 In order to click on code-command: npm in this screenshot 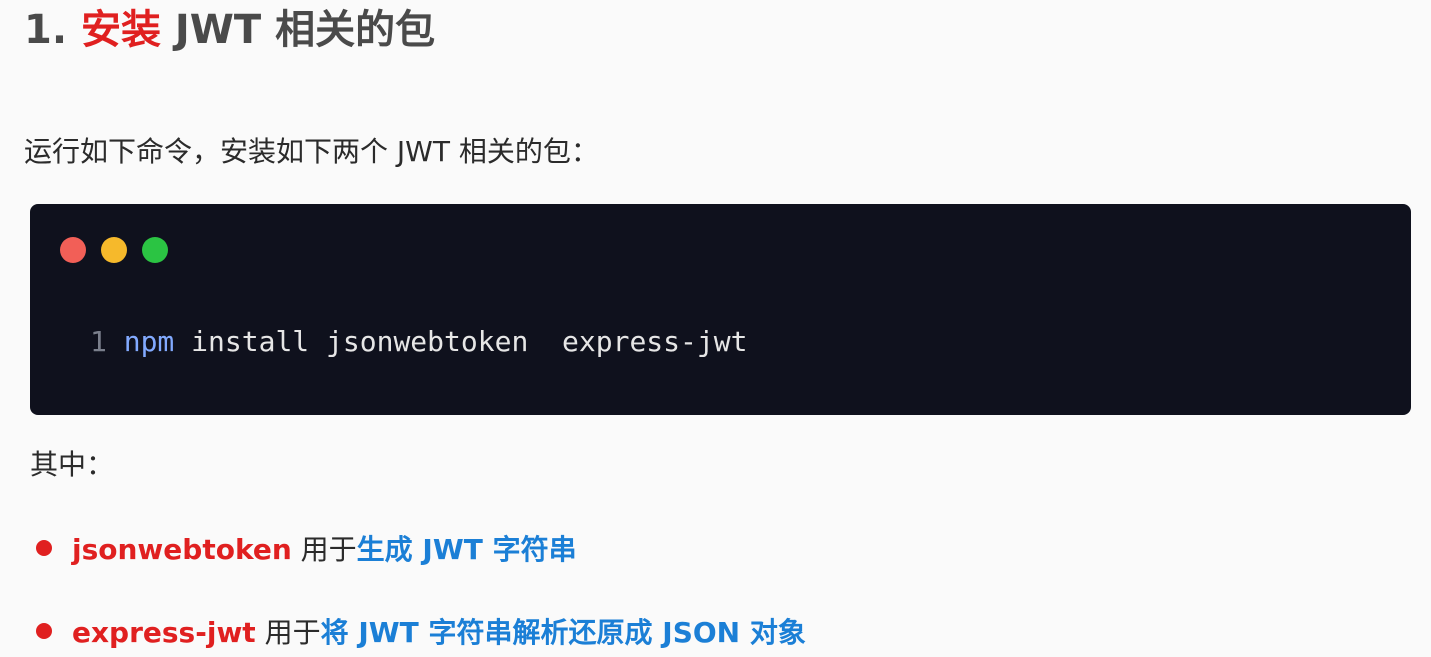, I will do `click(149, 341)`.